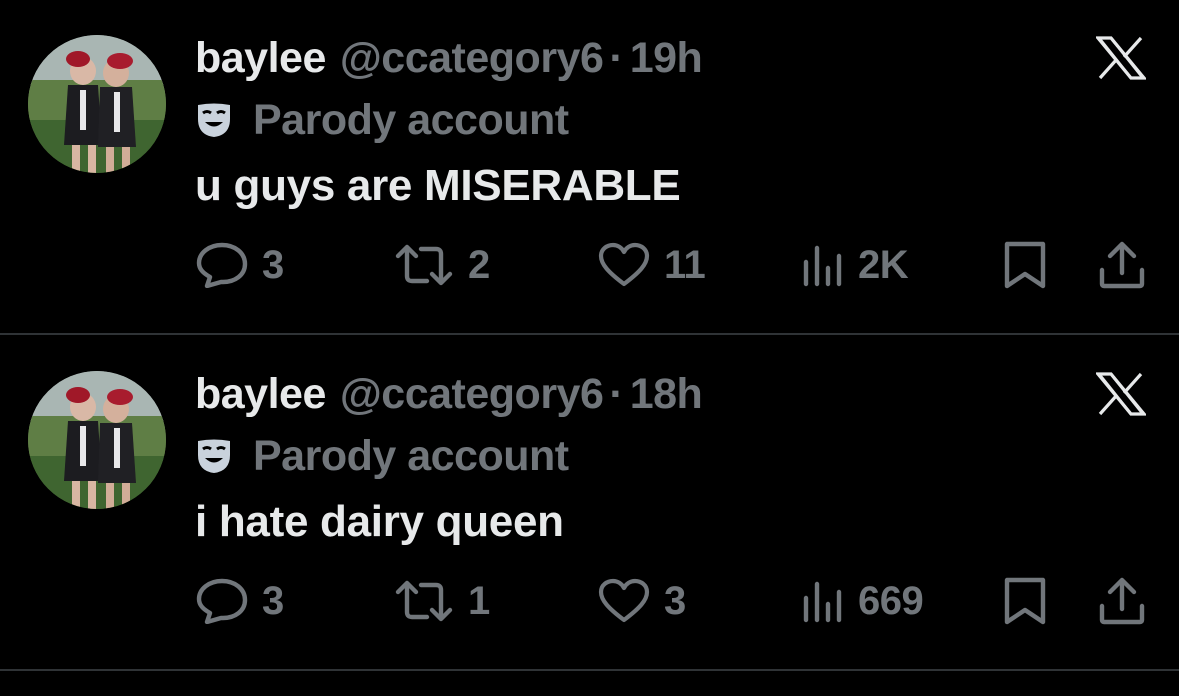 The height and width of the screenshot is (696, 1179). I want to click on tweet-header: baylee @ccategory6 · 19h, so click(449, 58).